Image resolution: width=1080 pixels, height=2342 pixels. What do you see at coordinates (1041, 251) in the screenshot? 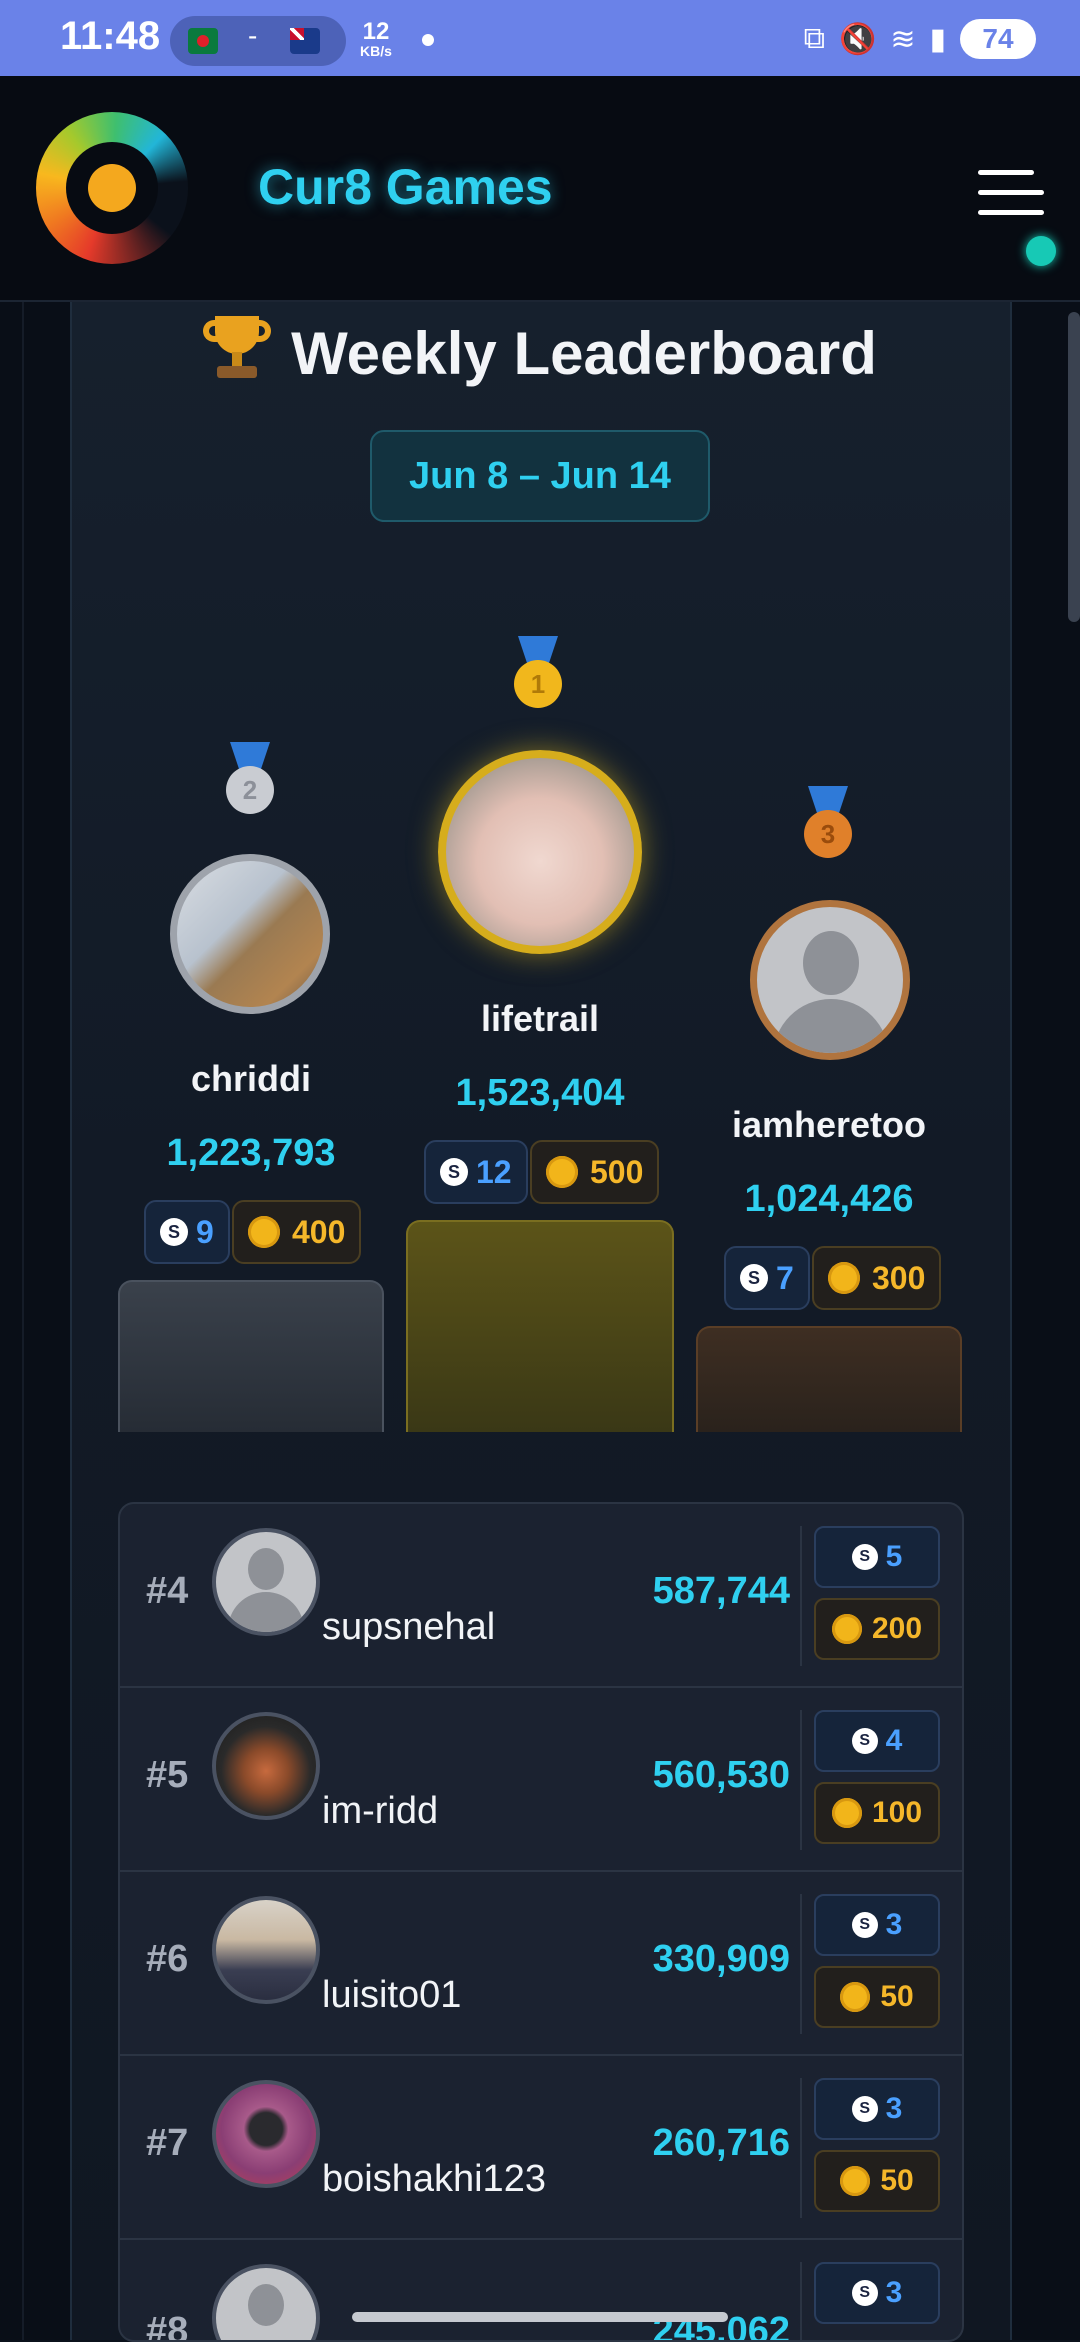
I see `menu-notification-dot-icon` at bounding box center [1041, 251].